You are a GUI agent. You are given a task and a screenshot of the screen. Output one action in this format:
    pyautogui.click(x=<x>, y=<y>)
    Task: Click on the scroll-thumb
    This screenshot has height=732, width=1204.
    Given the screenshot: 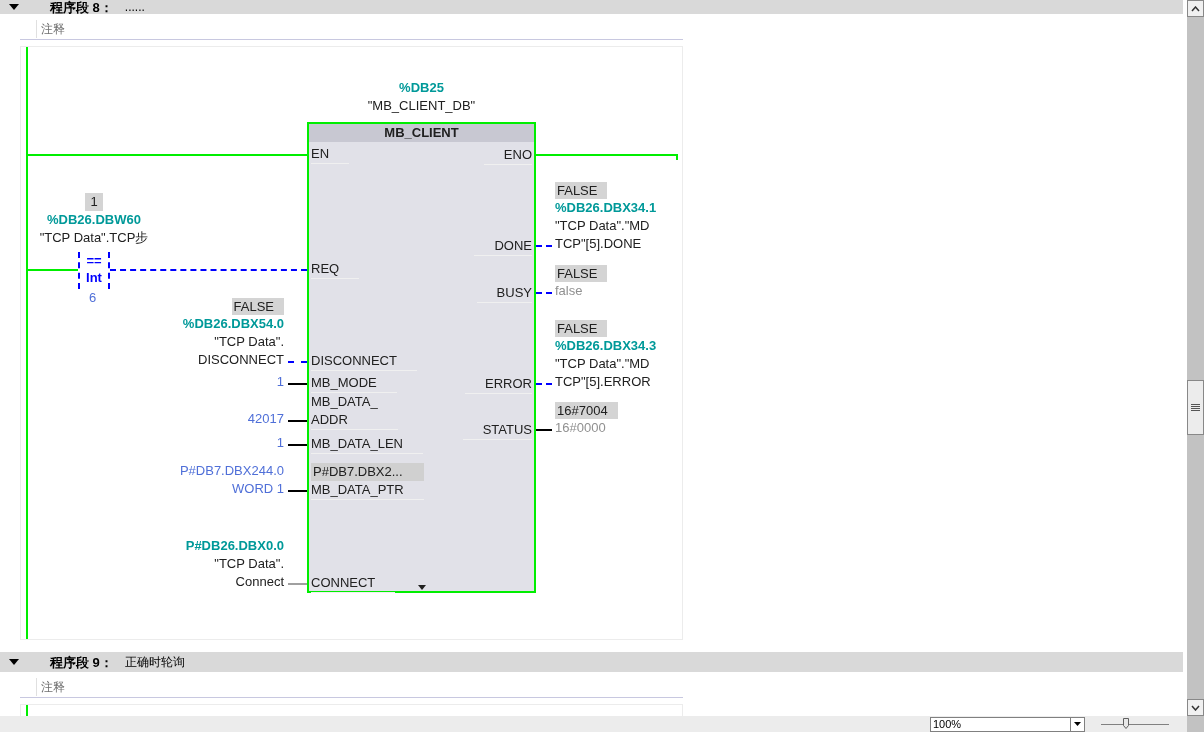 What is the action you would take?
    pyautogui.click(x=1195, y=407)
    